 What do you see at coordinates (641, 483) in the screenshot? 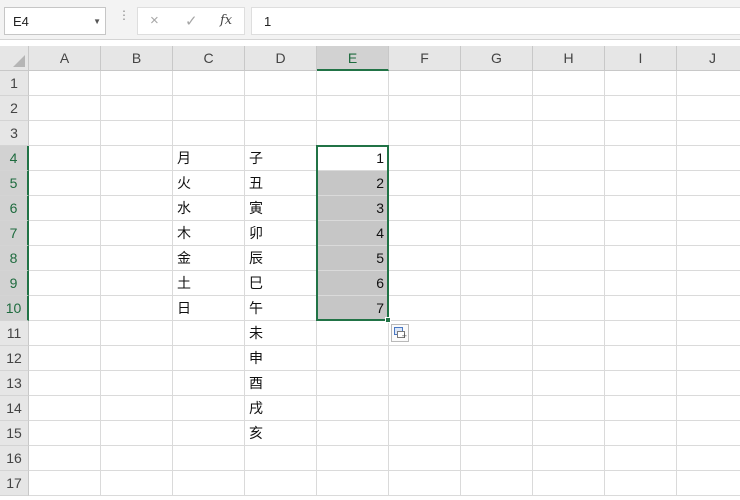
I see `cell-i17` at bounding box center [641, 483].